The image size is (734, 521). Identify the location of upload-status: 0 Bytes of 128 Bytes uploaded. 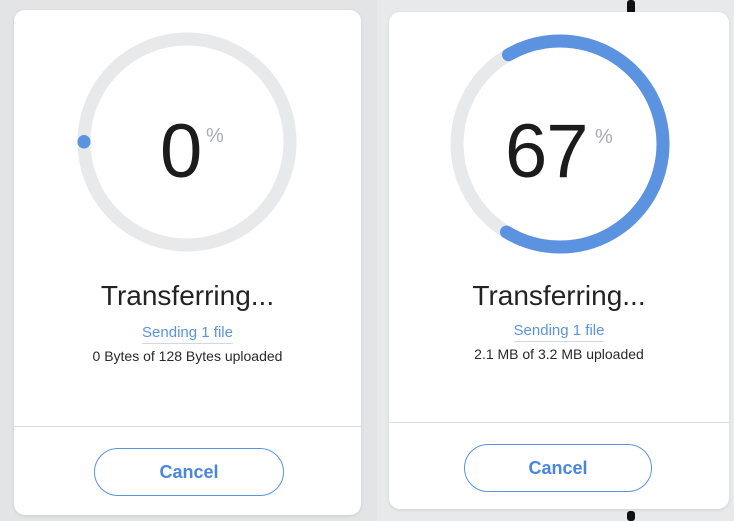
(187, 356).